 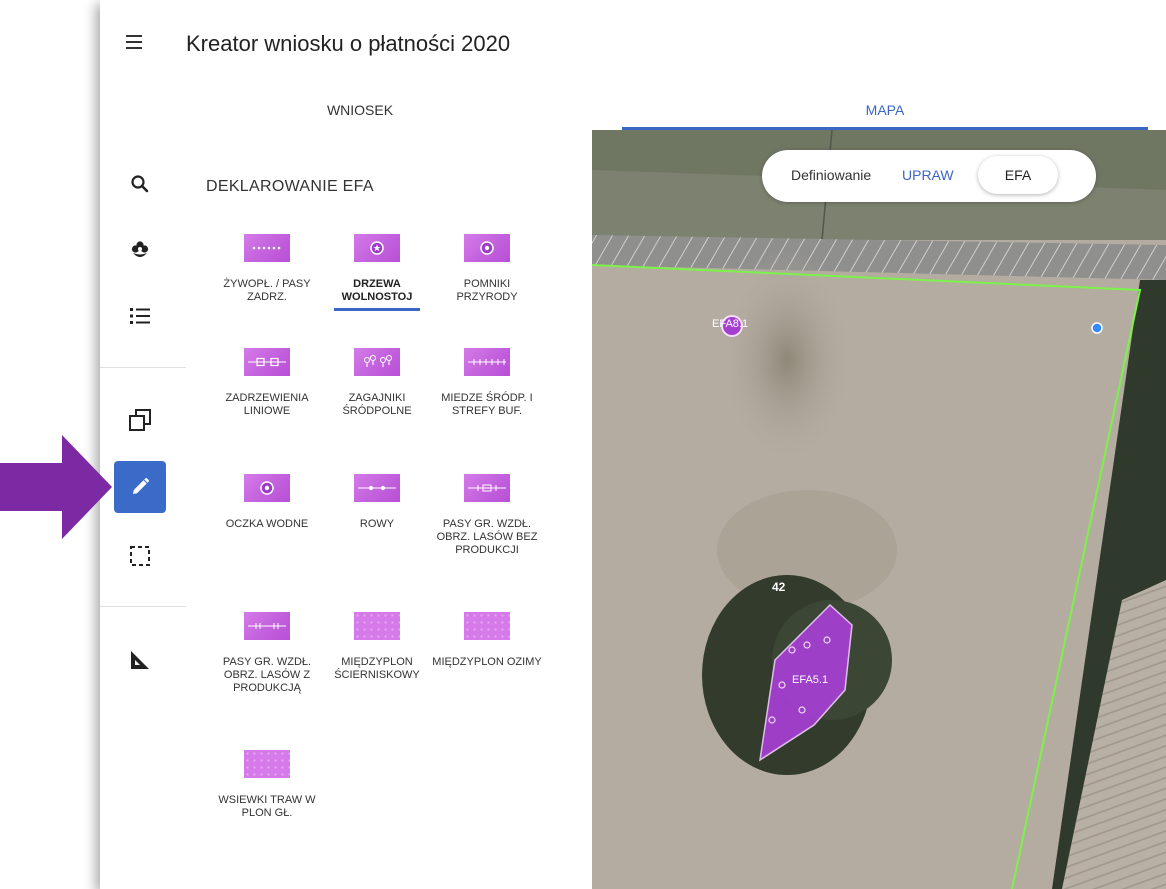 I want to click on efa-item-label: POMNIKI PRZYRODY, so click(x=487, y=290).